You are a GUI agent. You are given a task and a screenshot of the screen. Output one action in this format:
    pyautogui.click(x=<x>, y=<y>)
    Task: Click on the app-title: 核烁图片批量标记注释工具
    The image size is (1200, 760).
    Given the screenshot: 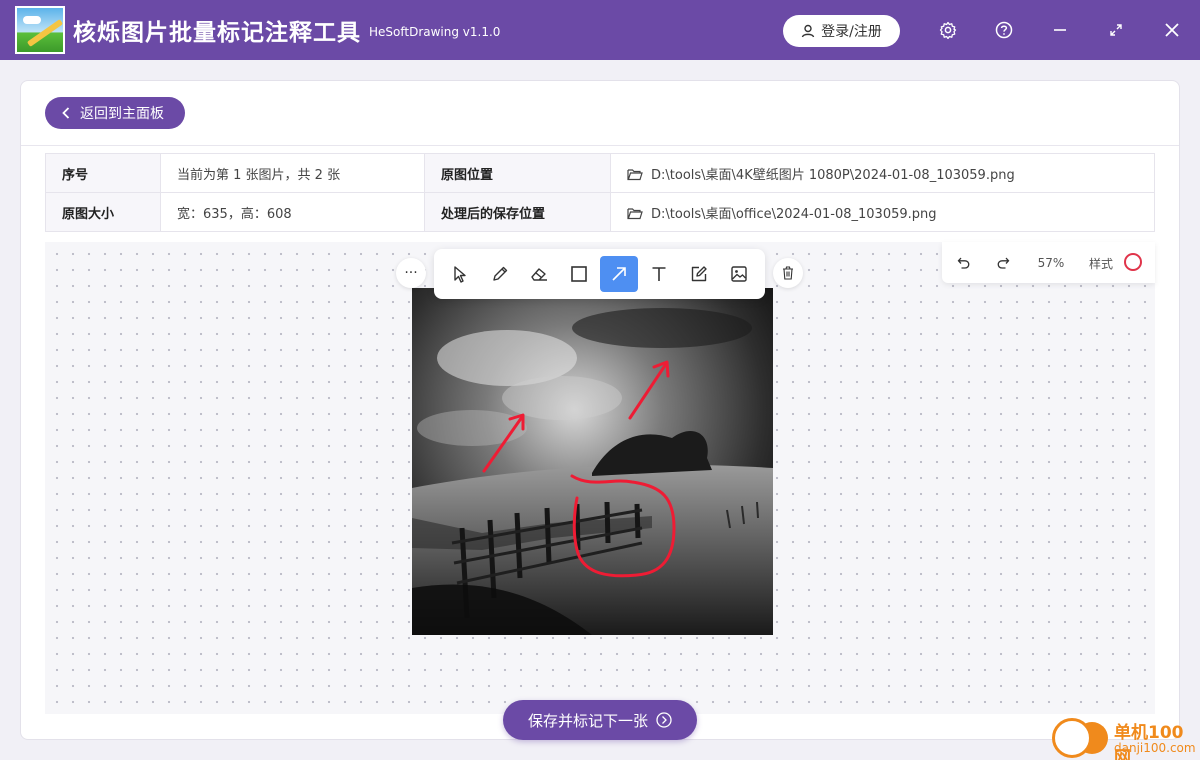 What is the action you would take?
    pyautogui.click(x=217, y=33)
    